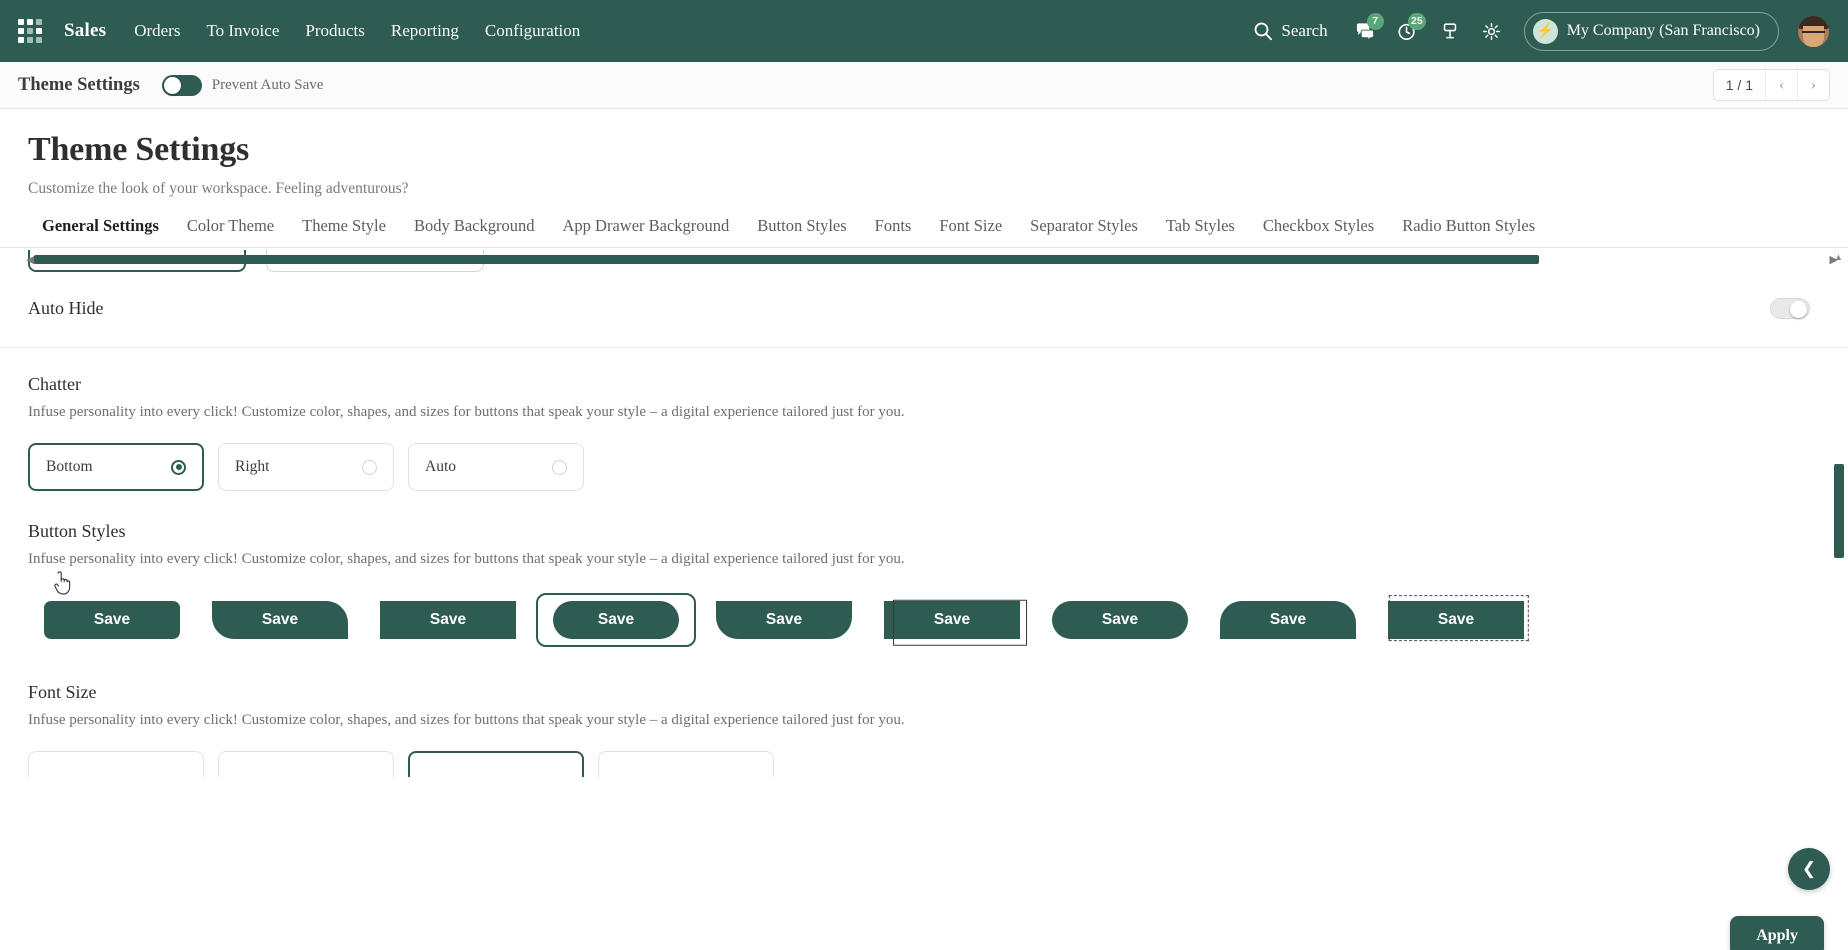 The image size is (1848, 950). What do you see at coordinates (1813, 31) in the screenshot?
I see `user-avatar` at bounding box center [1813, 31].